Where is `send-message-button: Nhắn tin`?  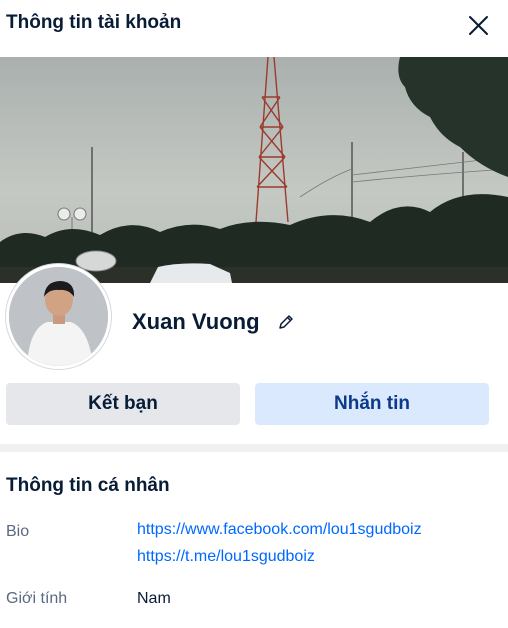
send-message-button: Nhắn tin is located at coordinates (372, 404).